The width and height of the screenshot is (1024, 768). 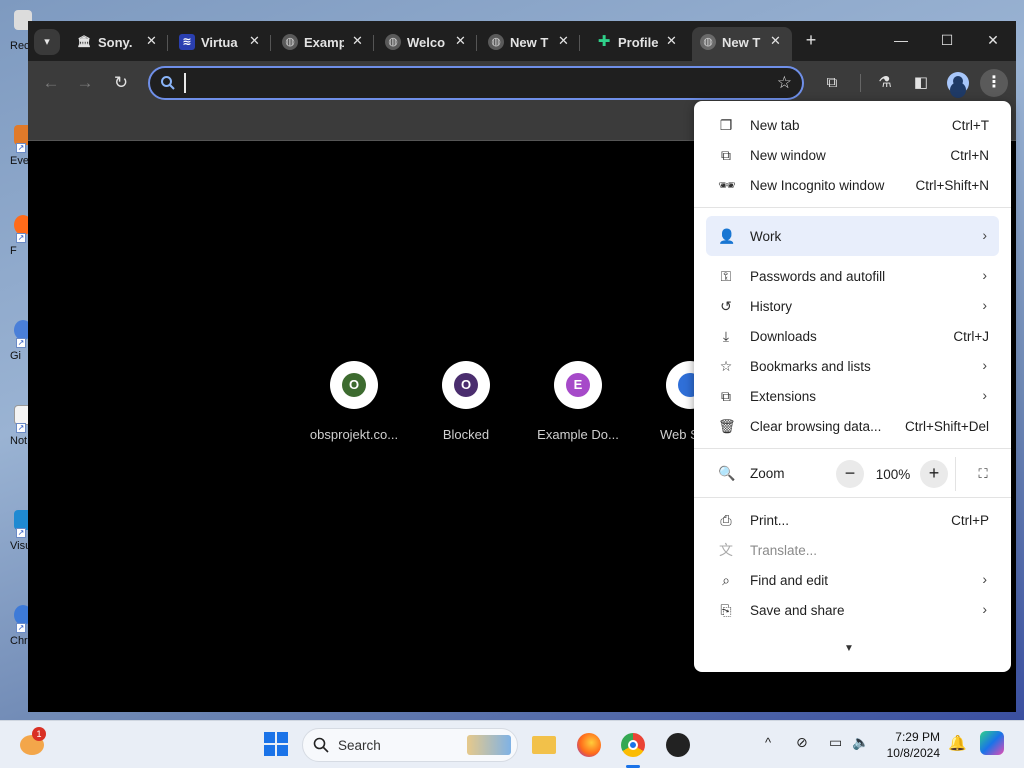 What do you see at coordinates (852, 520) in the screenshot?
I see `menu-item-print: ⎙ Print... Ctrl+P` at bounding box center [852, 520].